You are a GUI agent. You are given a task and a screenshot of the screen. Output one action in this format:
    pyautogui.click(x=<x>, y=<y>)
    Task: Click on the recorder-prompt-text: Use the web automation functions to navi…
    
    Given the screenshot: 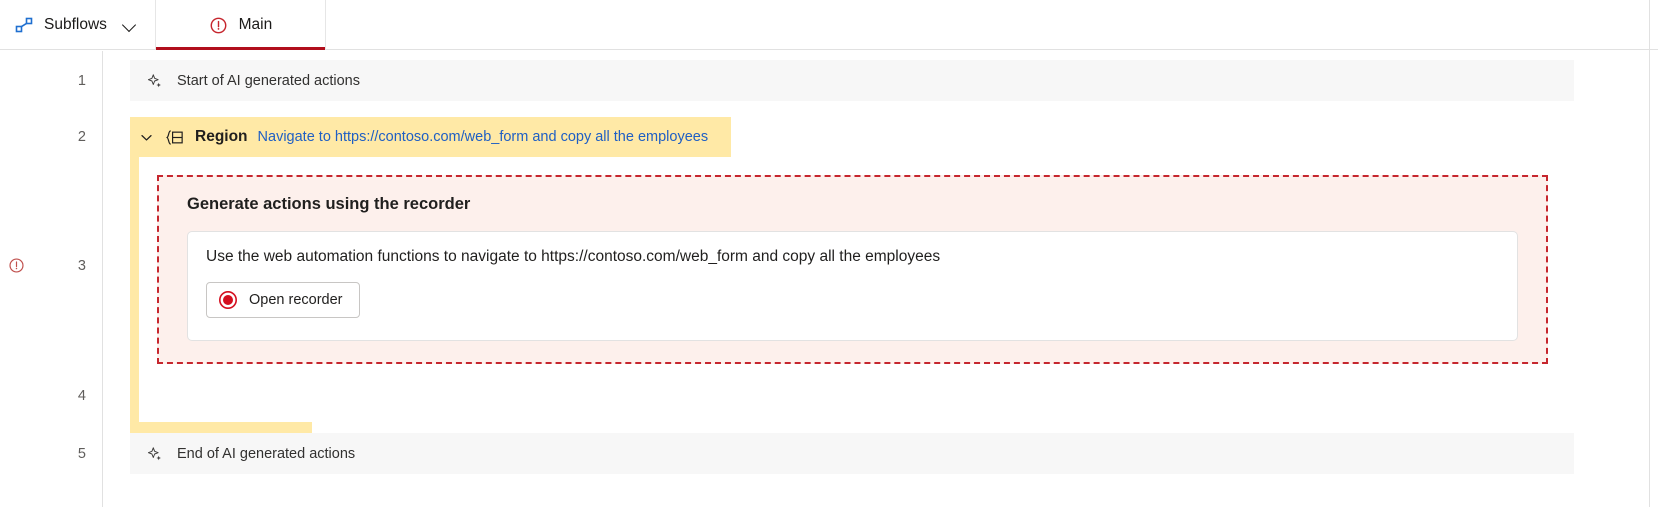 What is the action you would take?
    pyautogui.click(x=573, y=256)
    